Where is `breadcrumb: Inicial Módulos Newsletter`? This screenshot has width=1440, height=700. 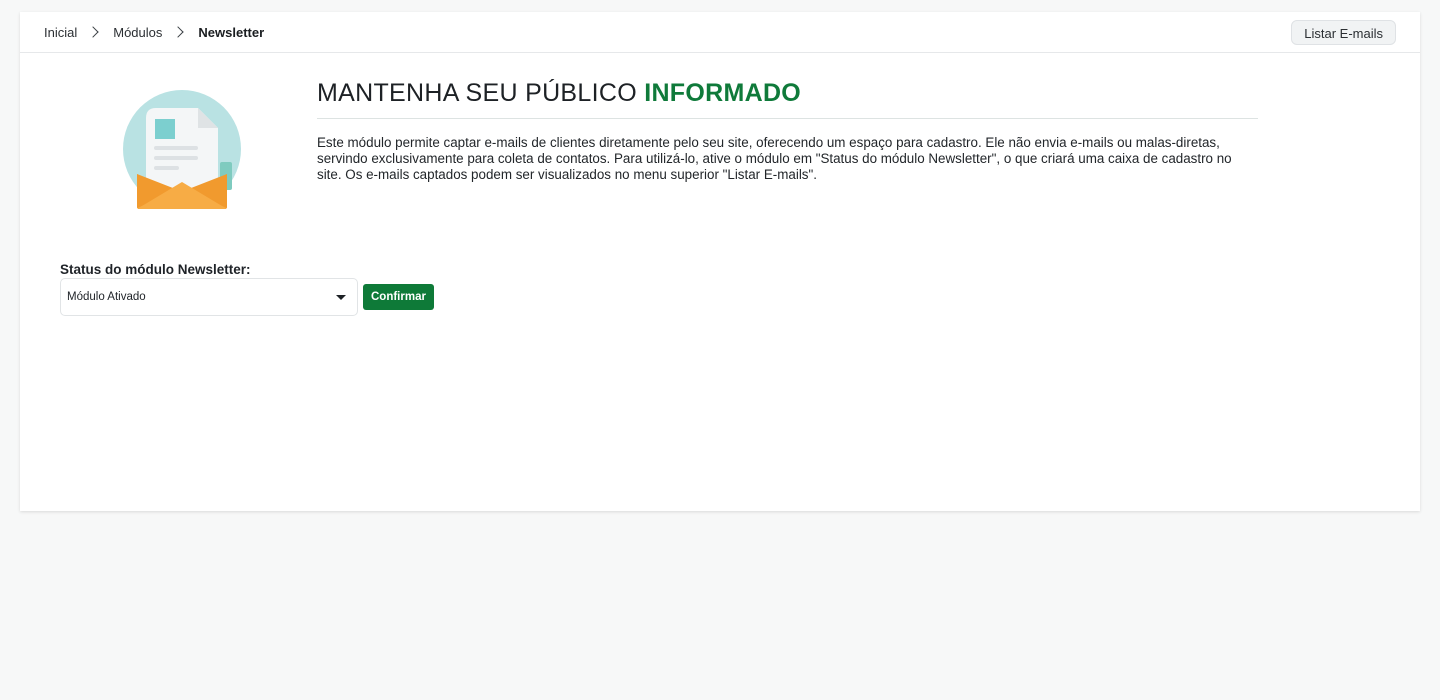
breadcrumb: Inicial Módulos Newsletter is located at coordinates (154, 32).